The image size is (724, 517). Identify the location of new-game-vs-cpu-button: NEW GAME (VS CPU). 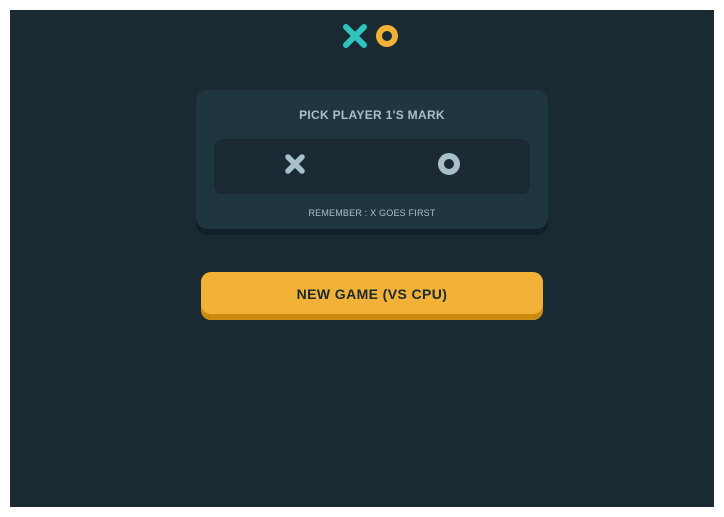
(372, 296).